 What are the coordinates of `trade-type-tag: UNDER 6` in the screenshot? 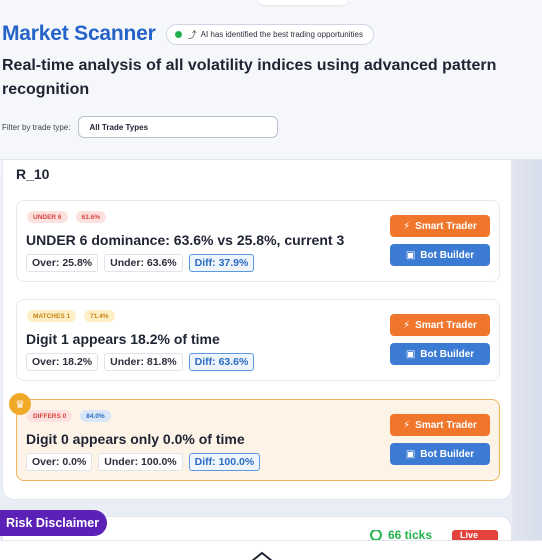 It's located at (47, 217).